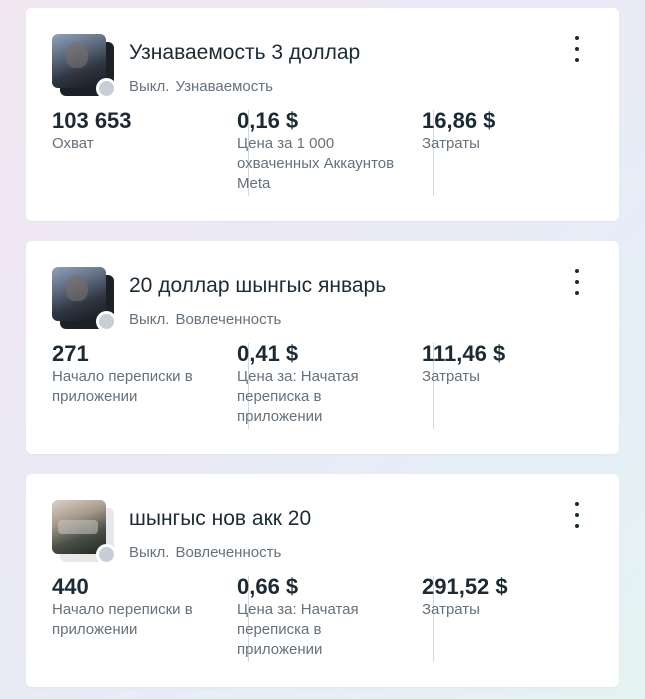 The image size is (645, 699). What do you see at coordinates (268, 586) in the screenshot?
I see `metric-value: 0,66 $` at bounding box center [268, 586].